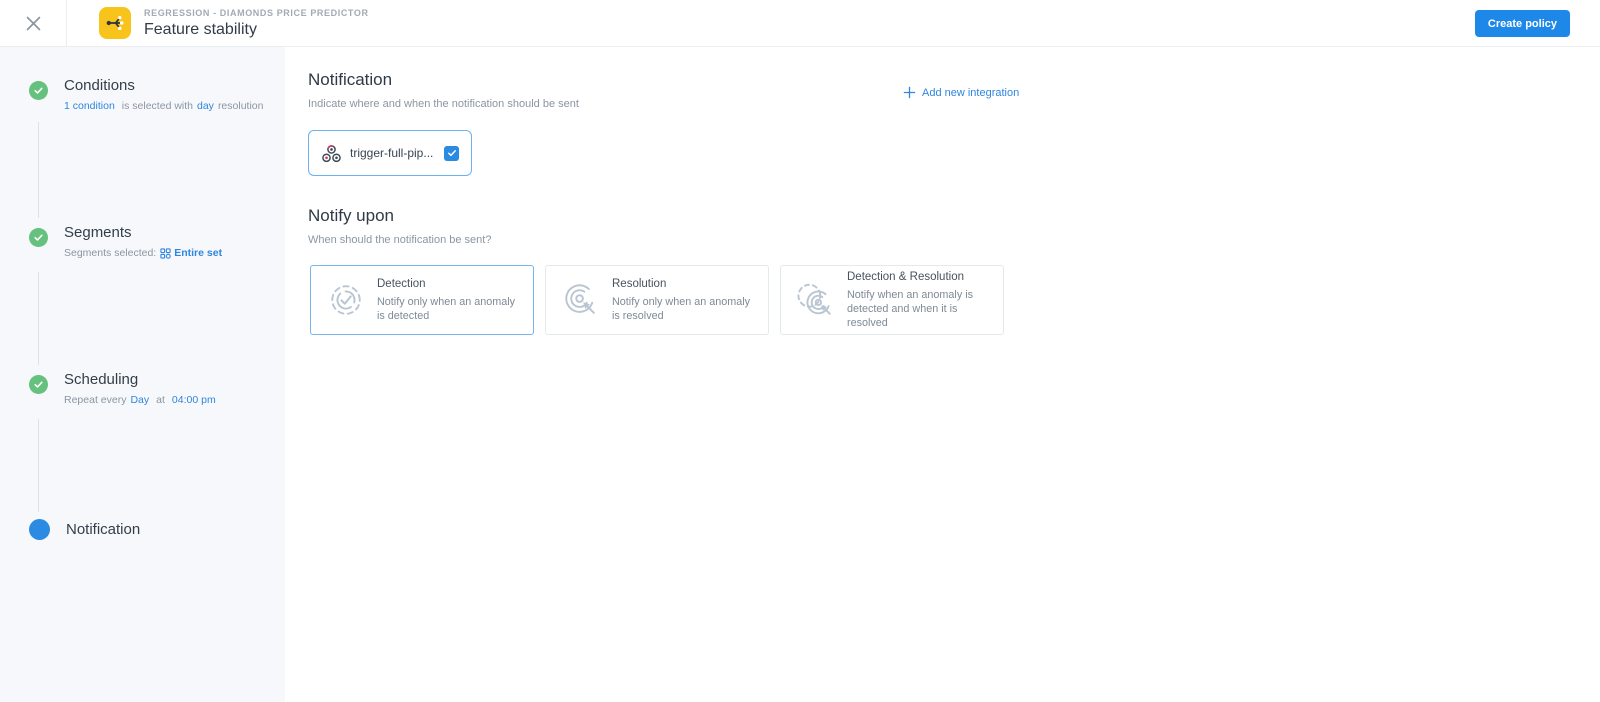 Image resolution: width=1600 pixels, height=702 pixels. I want to click on close-button, so click(33, 23).